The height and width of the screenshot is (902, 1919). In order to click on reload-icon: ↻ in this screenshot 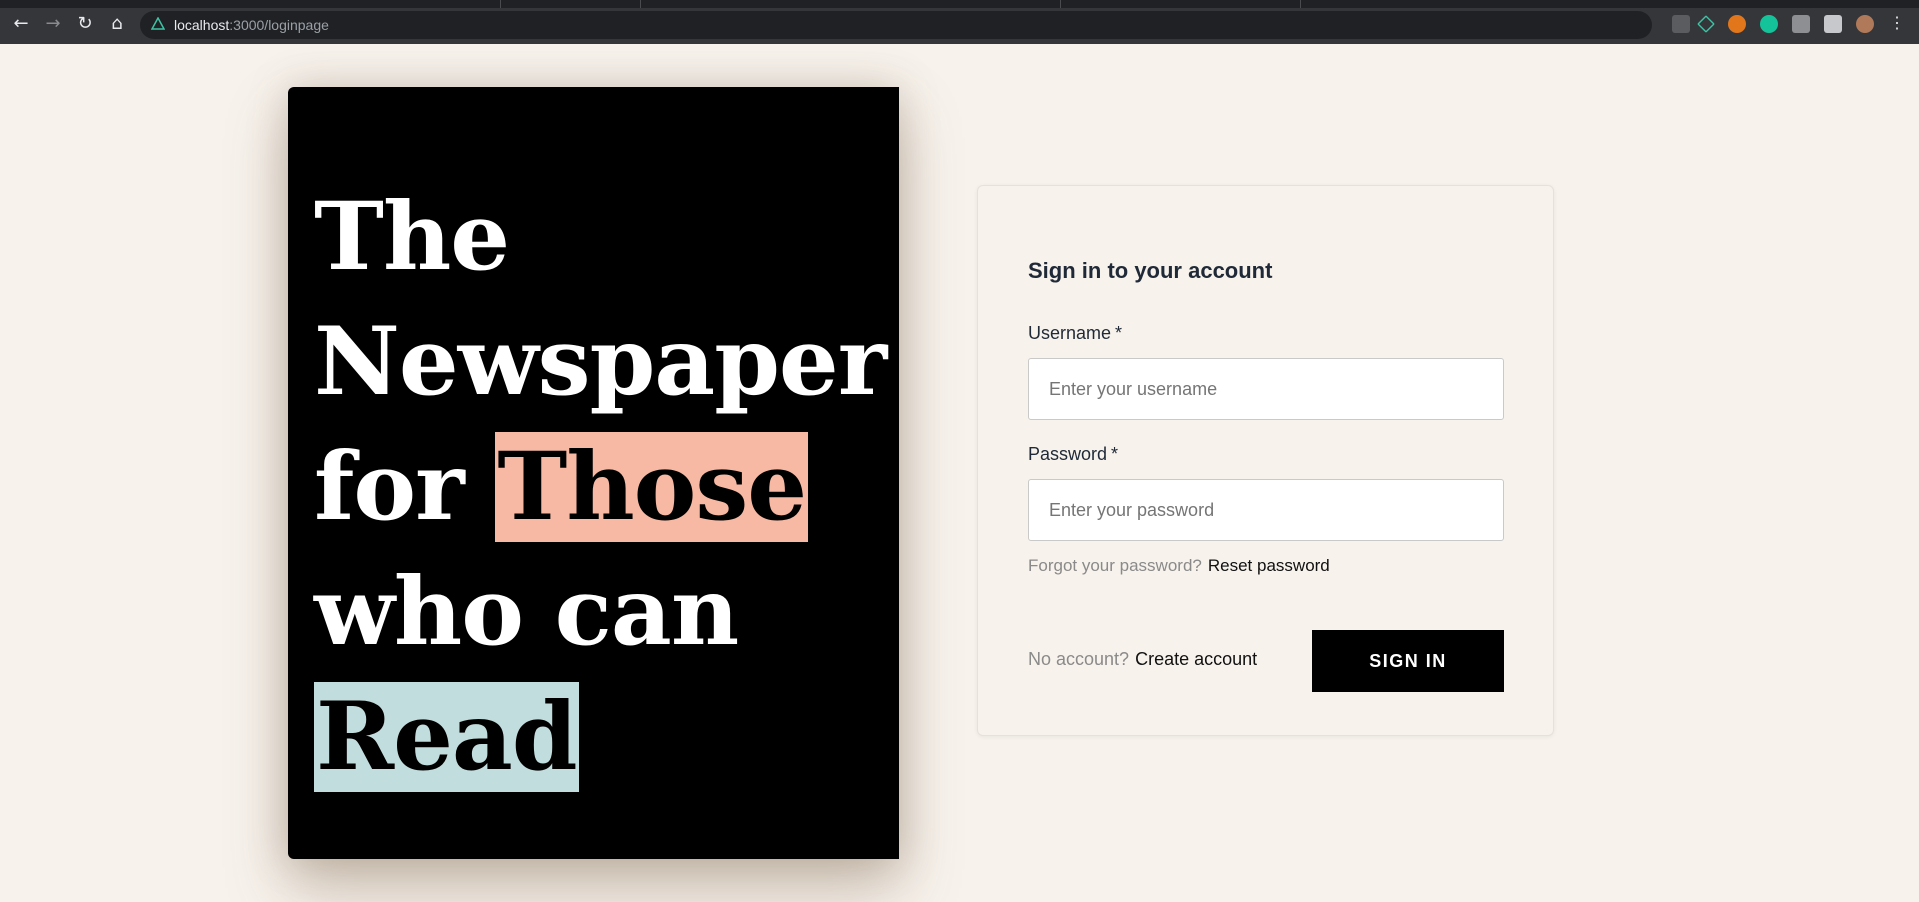, I will do `click(85, 24)`.